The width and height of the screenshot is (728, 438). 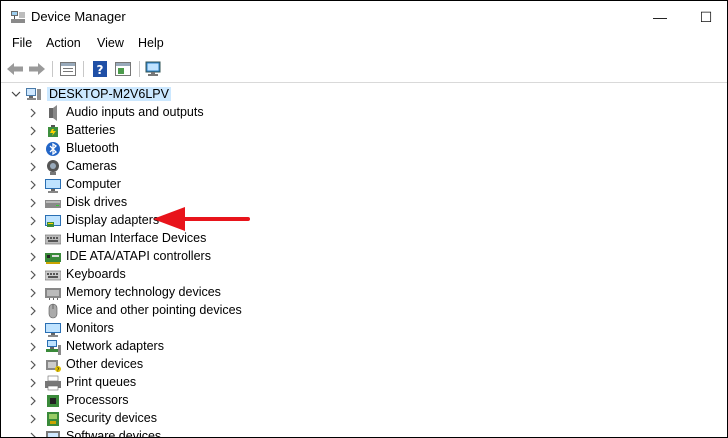 I want to click on tree-root: DESKTOP-M2V6LPV, so click(x=151, y=95).